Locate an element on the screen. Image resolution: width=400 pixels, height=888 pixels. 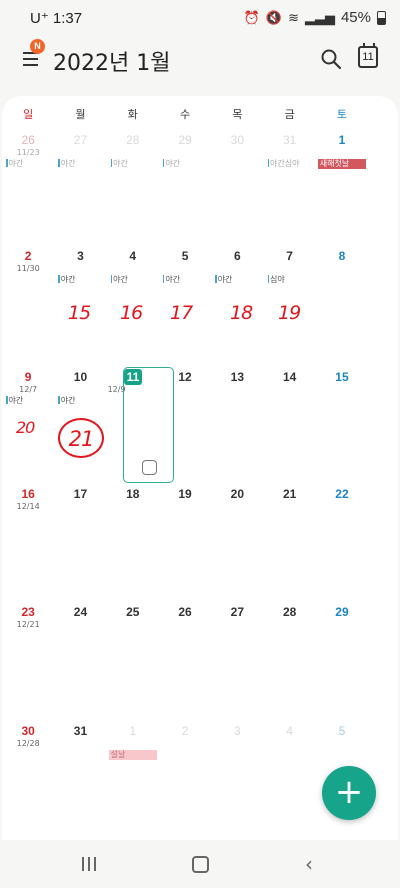
day-cell: 16 12/14 is located at coordinates (28, 542).